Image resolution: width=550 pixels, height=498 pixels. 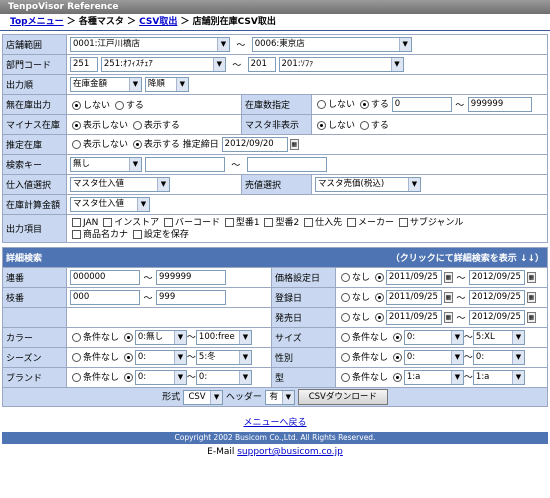 I want to click on no-stock-off-radio, so click(x=76, y=105).